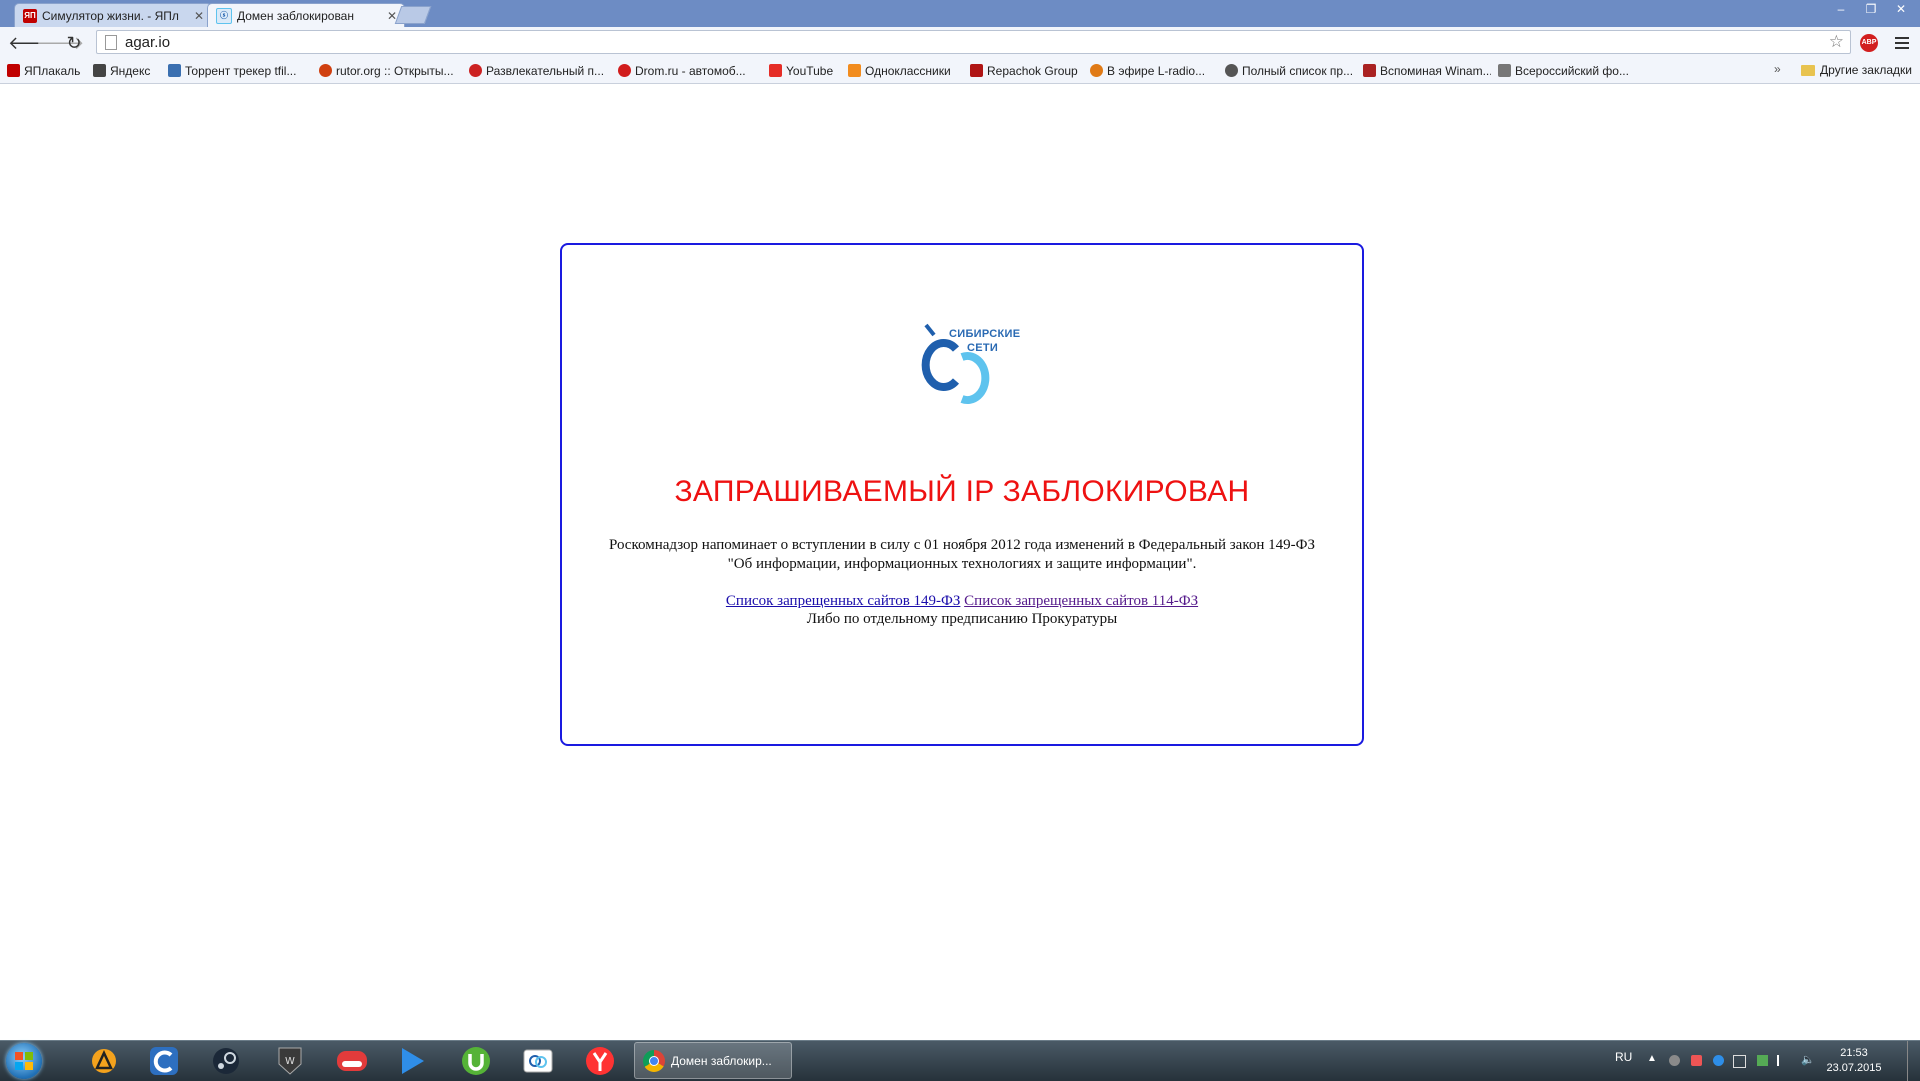  Describe the element at coordinates (973, 42) in the screenshot. I see `address-bar: agar.io ☆` at that location.